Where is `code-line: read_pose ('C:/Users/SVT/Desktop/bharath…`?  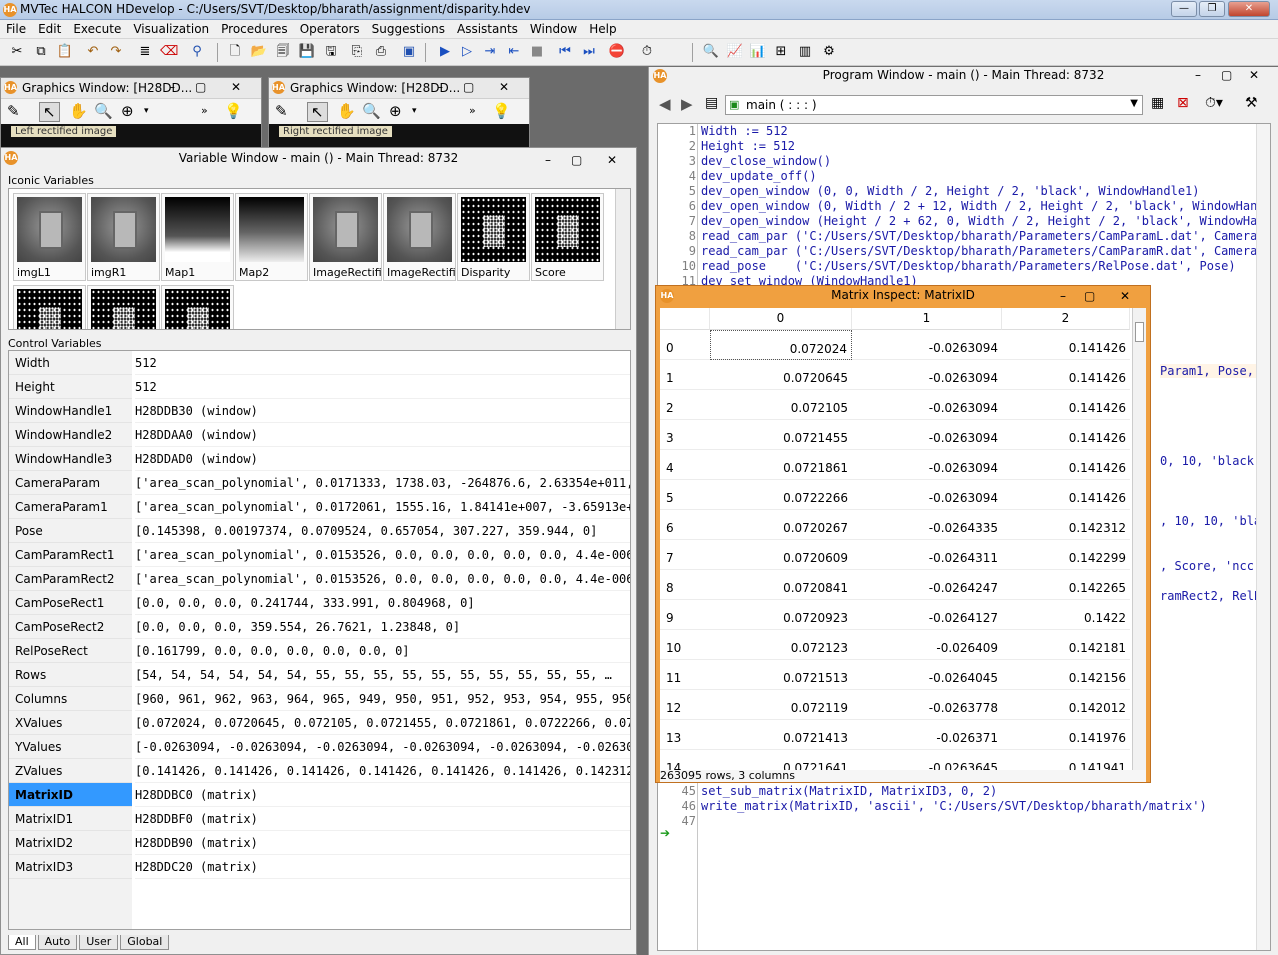
code-line: read_pose ('C:/Users/SVT/Desktop/bharath… is located at coordinates (968, 266).